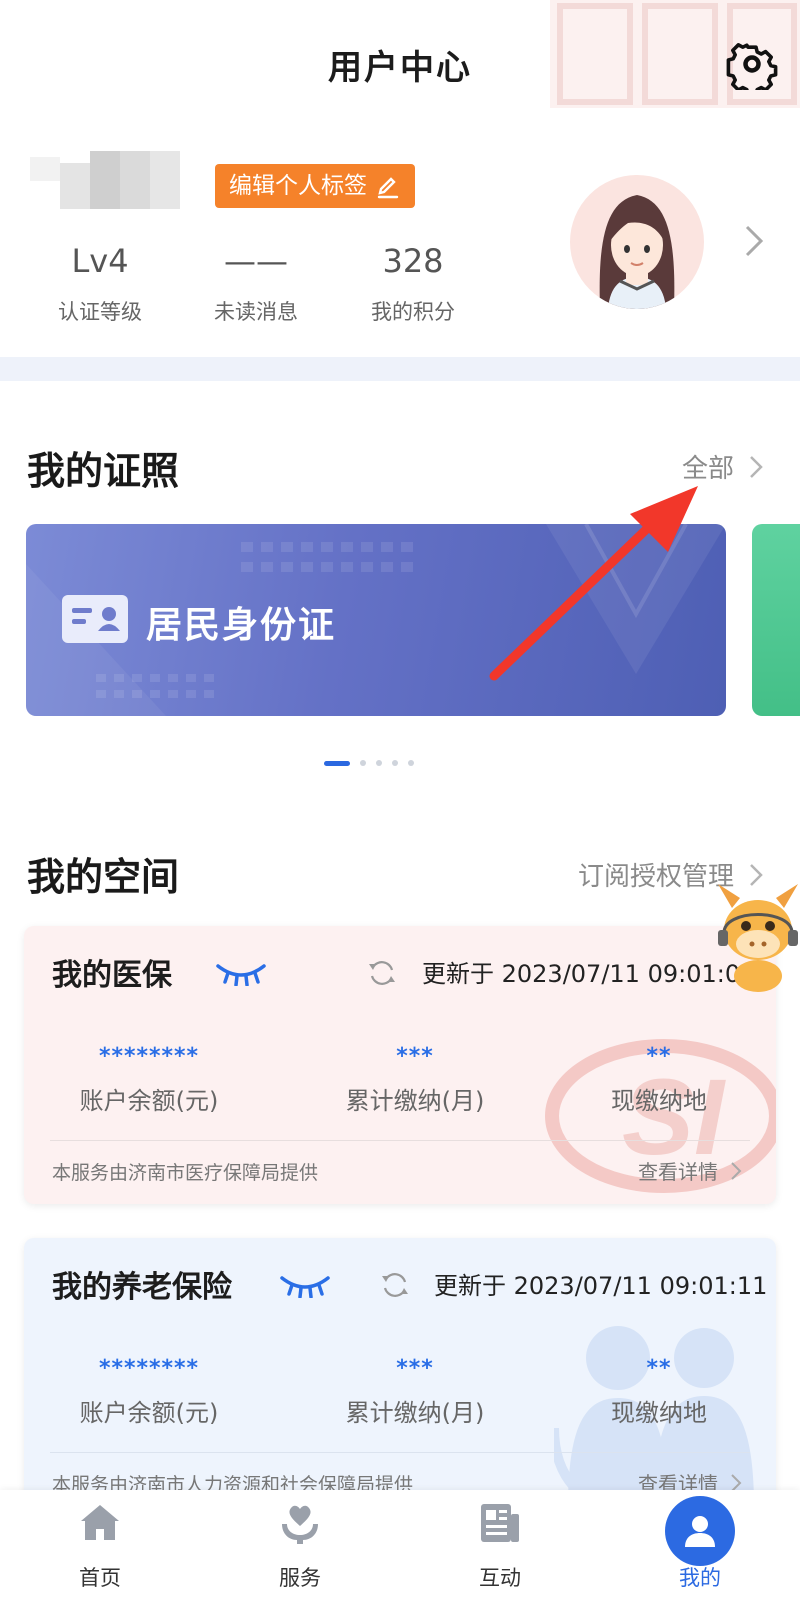 The height and width of the screenshot is (1612, 800). What do you see at coordinates (637, 252) in the screenshot?
I see `avatar-girl-icon` at bounding box center [637, 252].